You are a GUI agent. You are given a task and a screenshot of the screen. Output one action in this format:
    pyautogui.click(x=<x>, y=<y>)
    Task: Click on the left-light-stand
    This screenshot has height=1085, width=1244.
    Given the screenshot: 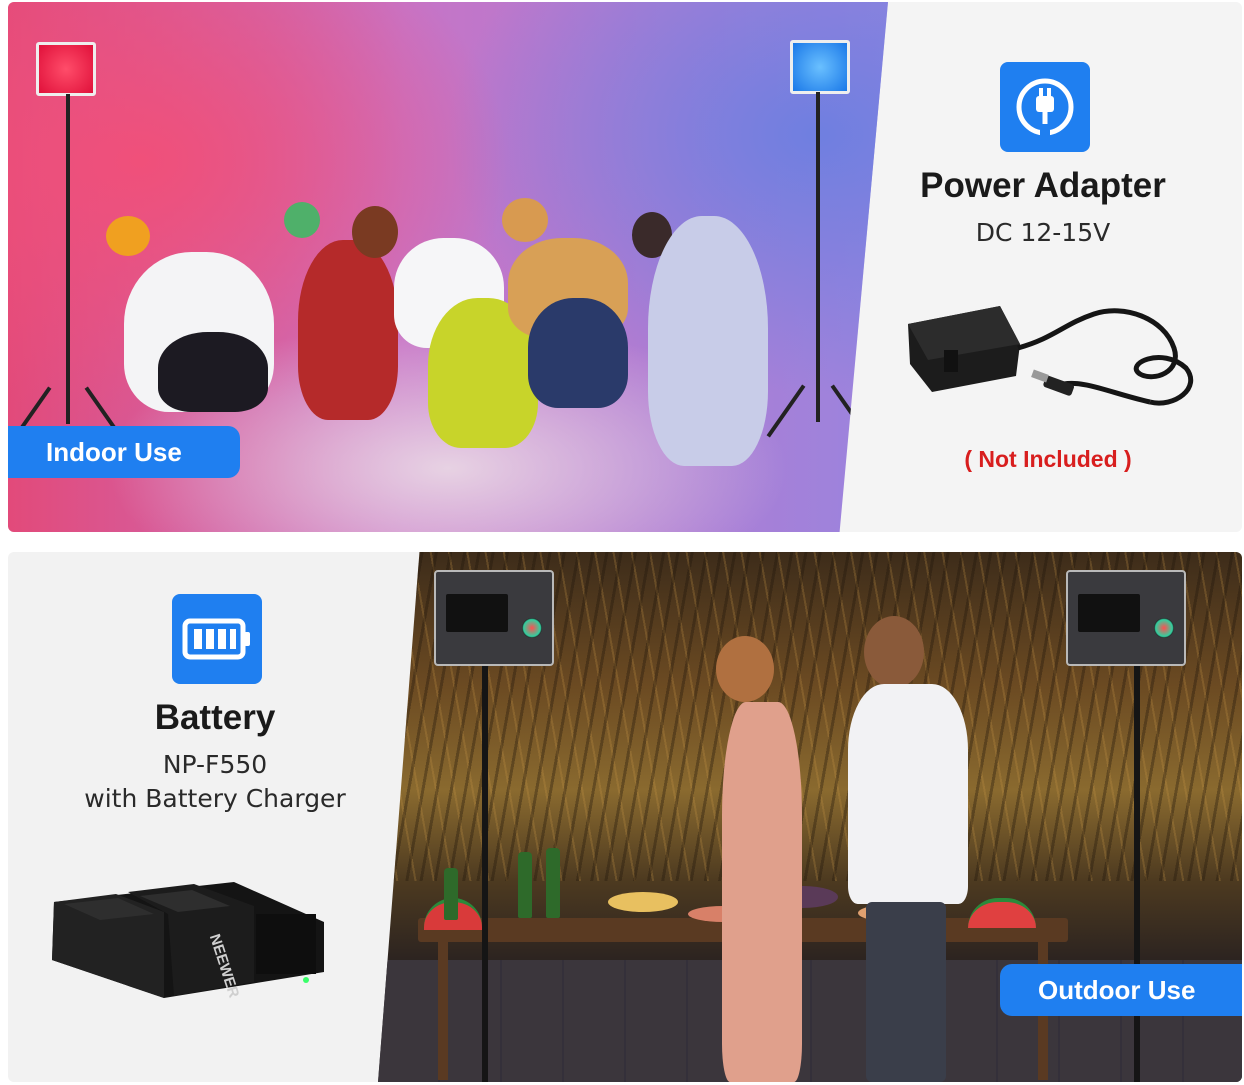 What is the action you would take?
    pyautogui.click(x=68, y=259)
    